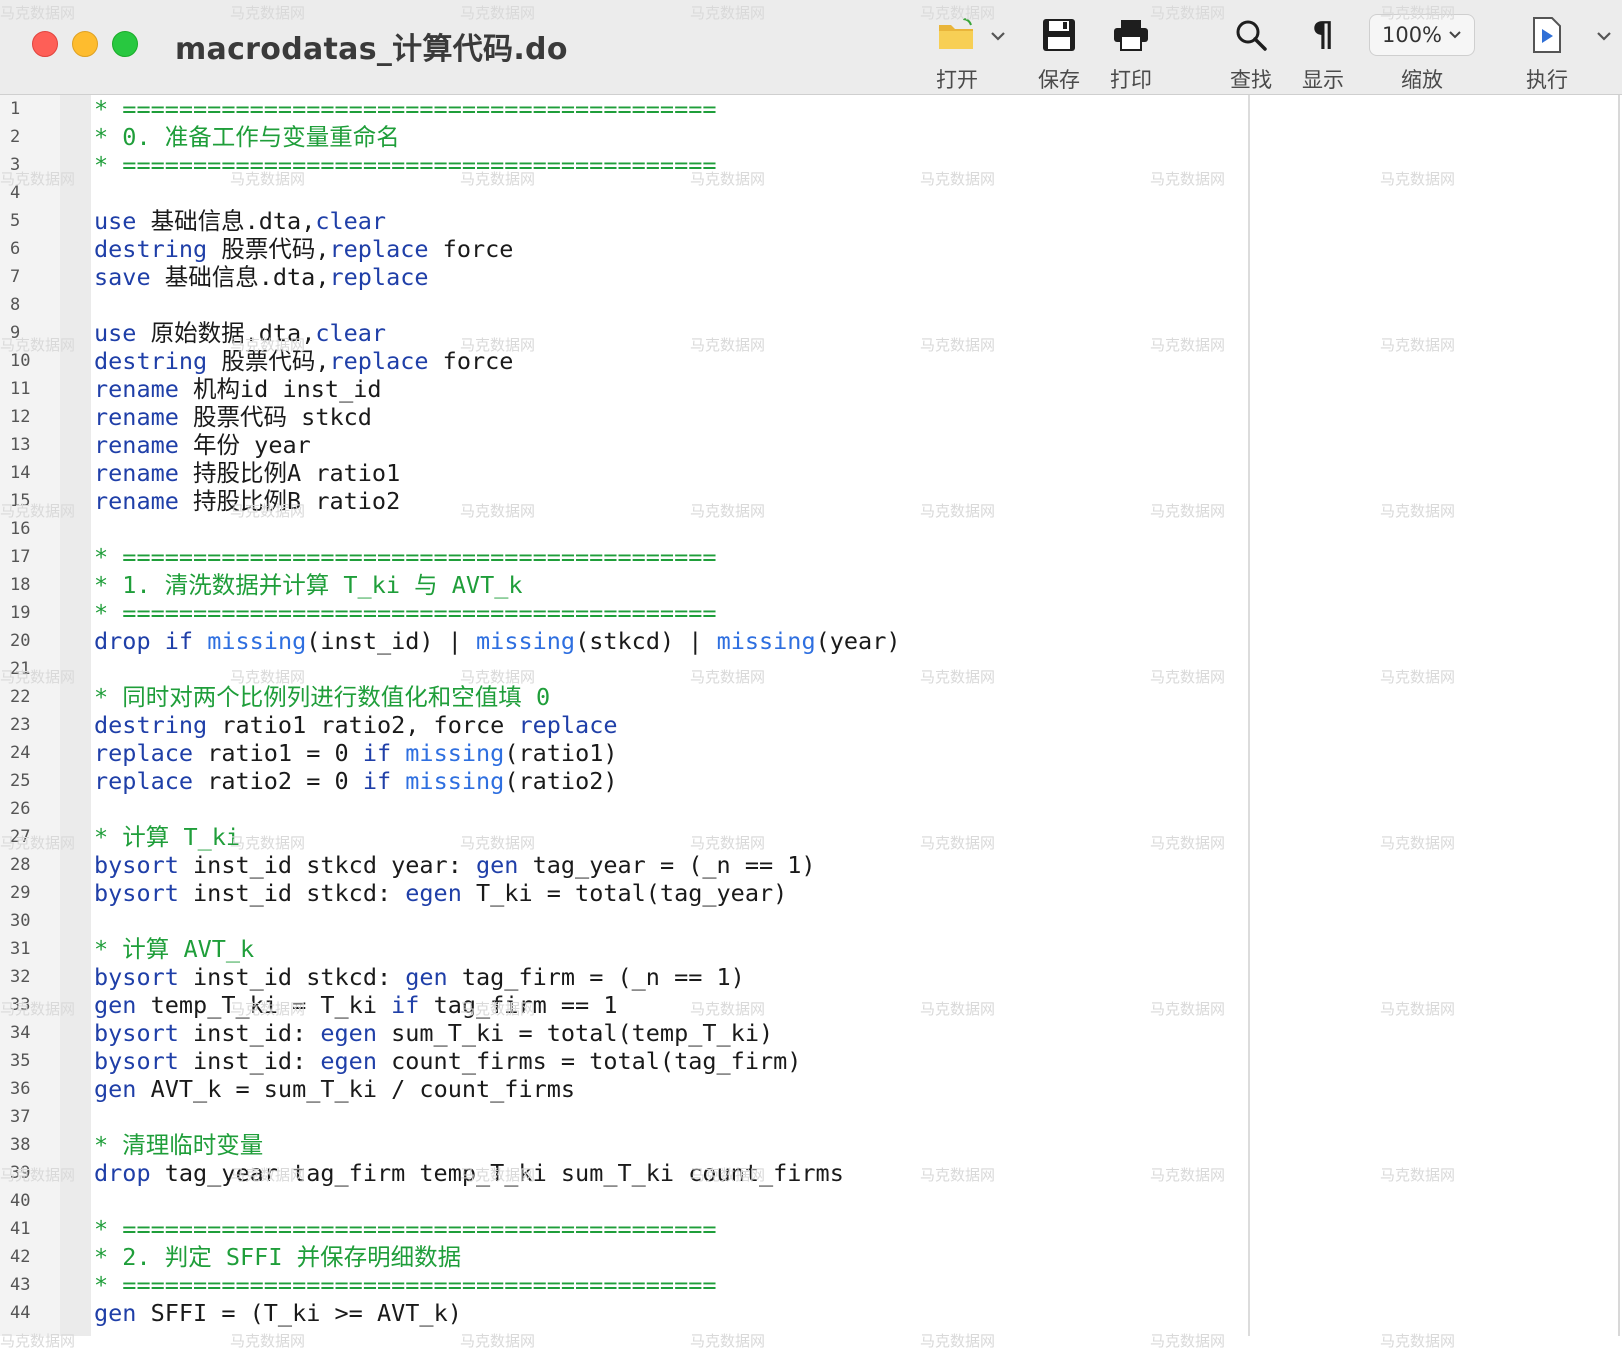  What do you see at coordinates (810, 1145) in the screenshot?
I see `code-line: 38 * 清理临时变量` at bounding box center [810, 1145].